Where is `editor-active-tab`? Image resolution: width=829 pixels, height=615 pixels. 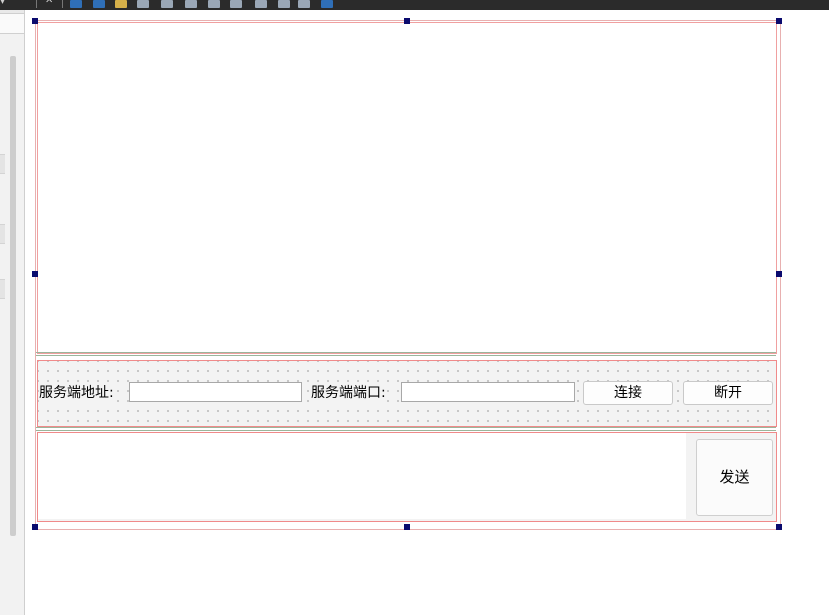 editor-active-tab is located at coordinates (426, 12).